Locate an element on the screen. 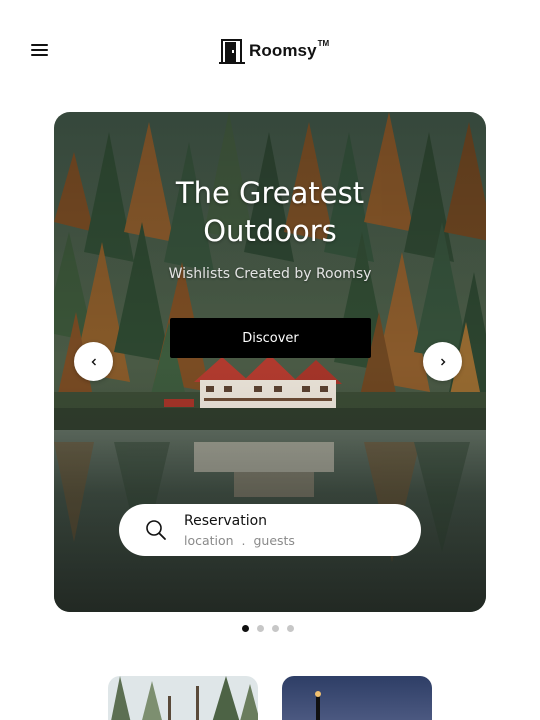 Image resolution: width=540 pixels, height=720 pixels. search-icon is located at coordinates (156, 530).